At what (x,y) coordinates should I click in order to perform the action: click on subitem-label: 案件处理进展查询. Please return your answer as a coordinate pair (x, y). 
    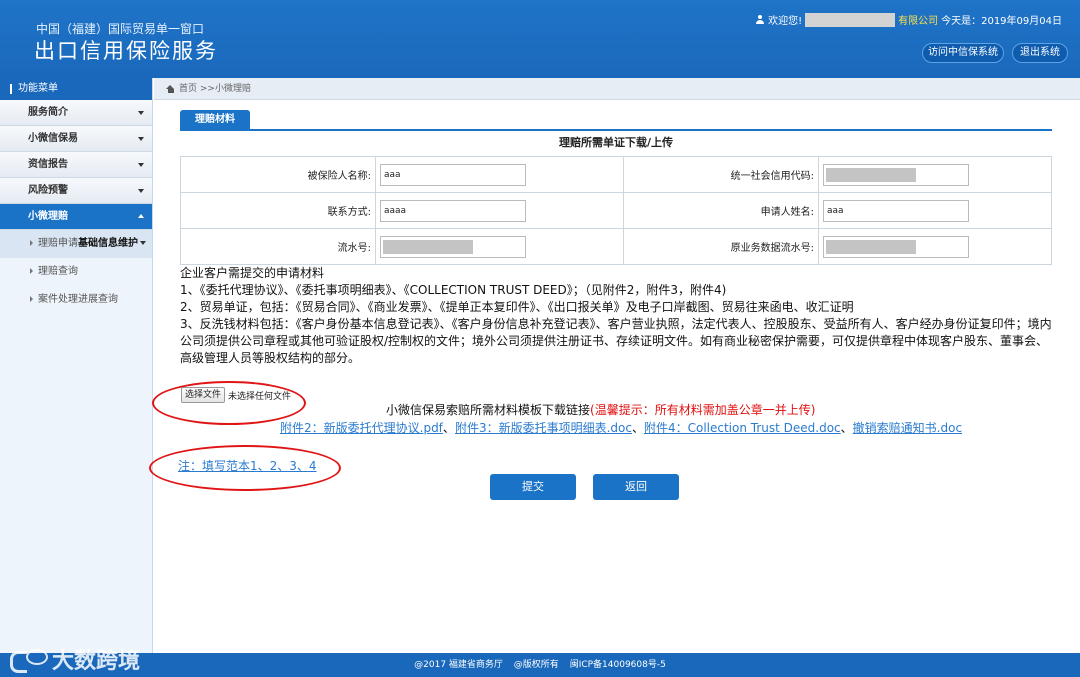
    Looking at the image, I should click on (78, 299).